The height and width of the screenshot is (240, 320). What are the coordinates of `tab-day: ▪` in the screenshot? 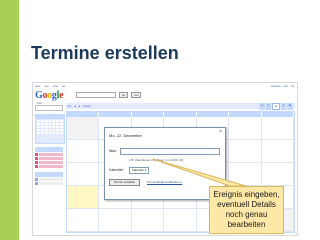 It's located at (262, 106).